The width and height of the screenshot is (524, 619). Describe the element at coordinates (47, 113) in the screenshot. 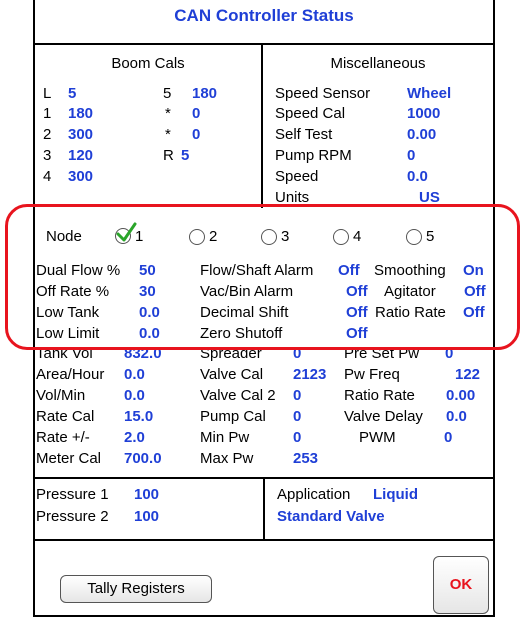

I see `boom-label: 1` at that location.